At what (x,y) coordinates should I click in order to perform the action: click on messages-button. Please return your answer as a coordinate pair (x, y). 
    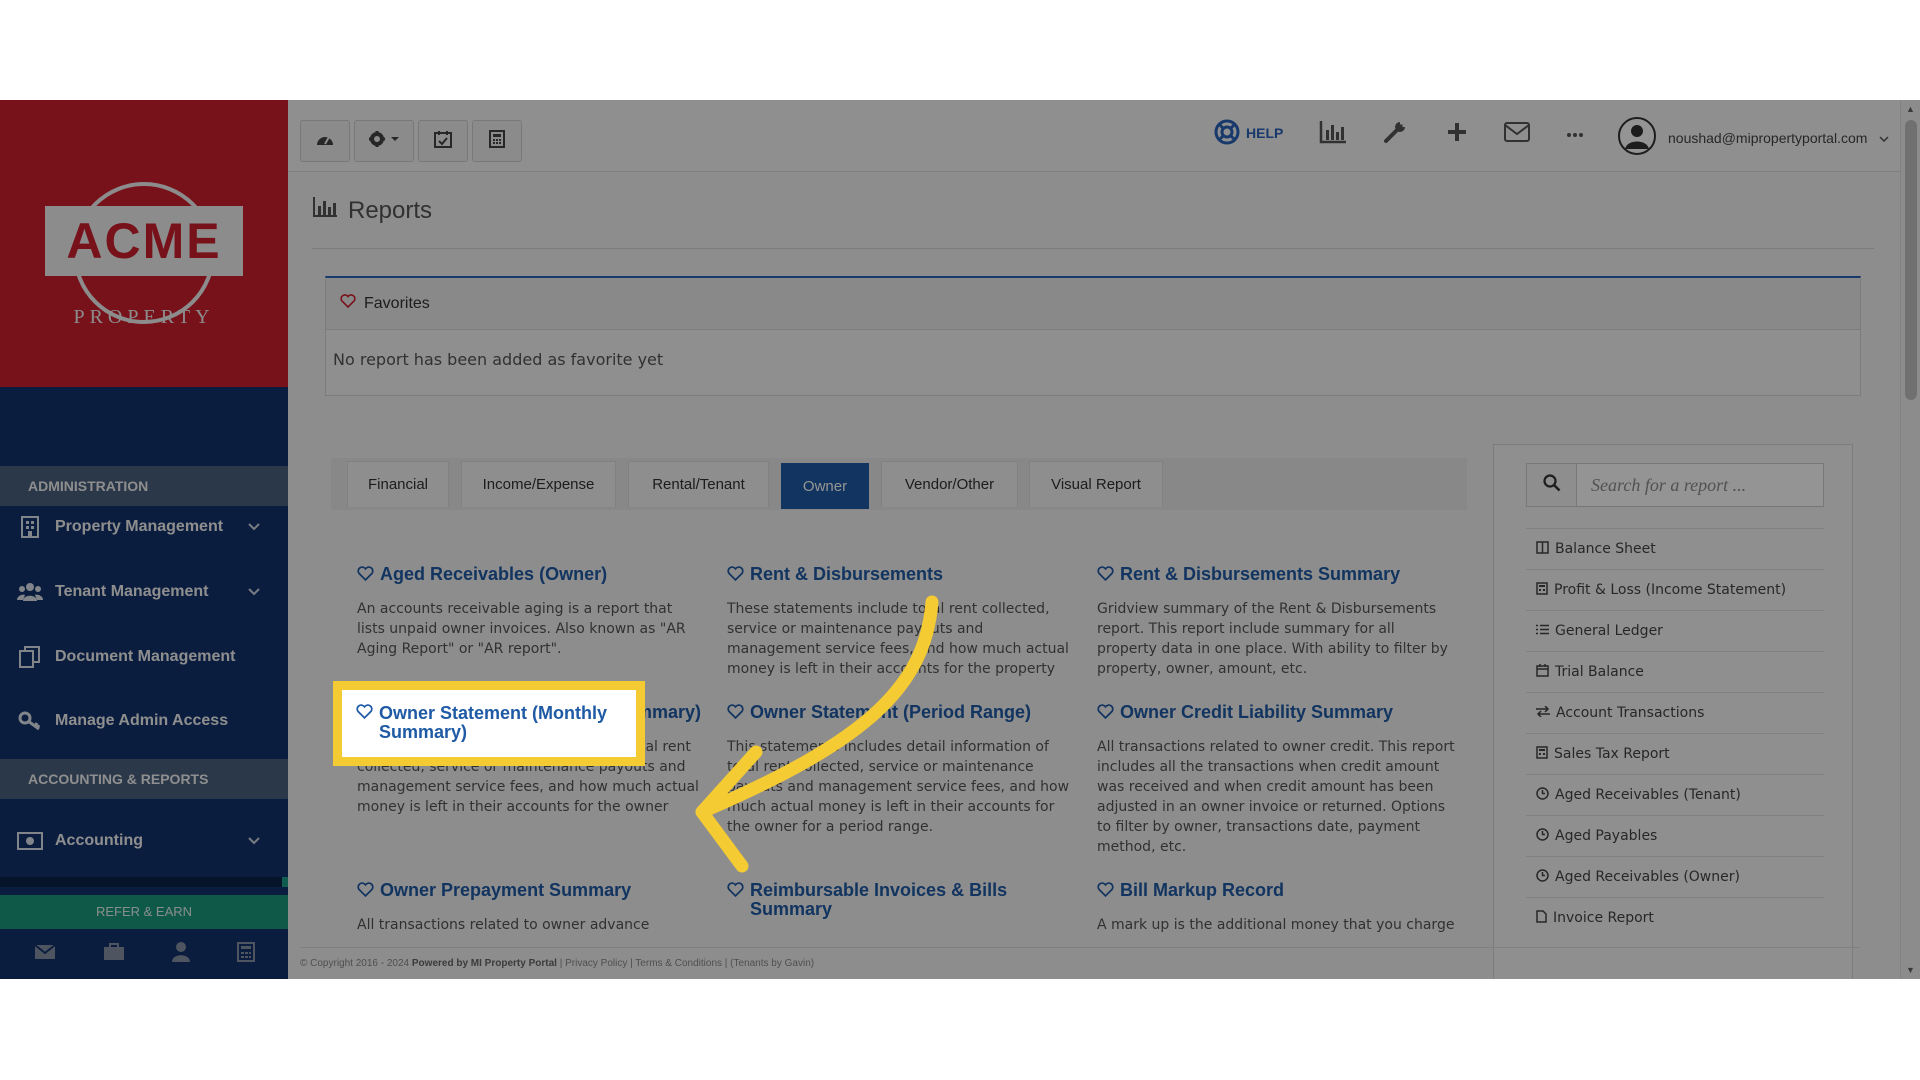
    Looking at the image, I should click on (1517, 134).